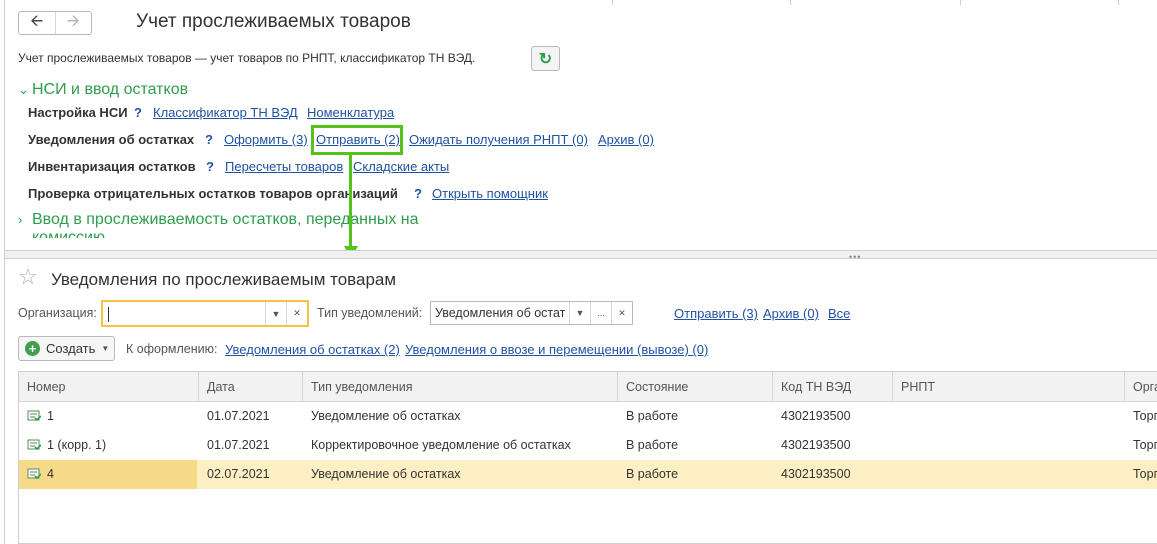 This screenshot has width=1157, height=544. Describe the element at coordinates (716, 313) in the screenshot. I see `filter-send-link: Отправить (3)` at that location.